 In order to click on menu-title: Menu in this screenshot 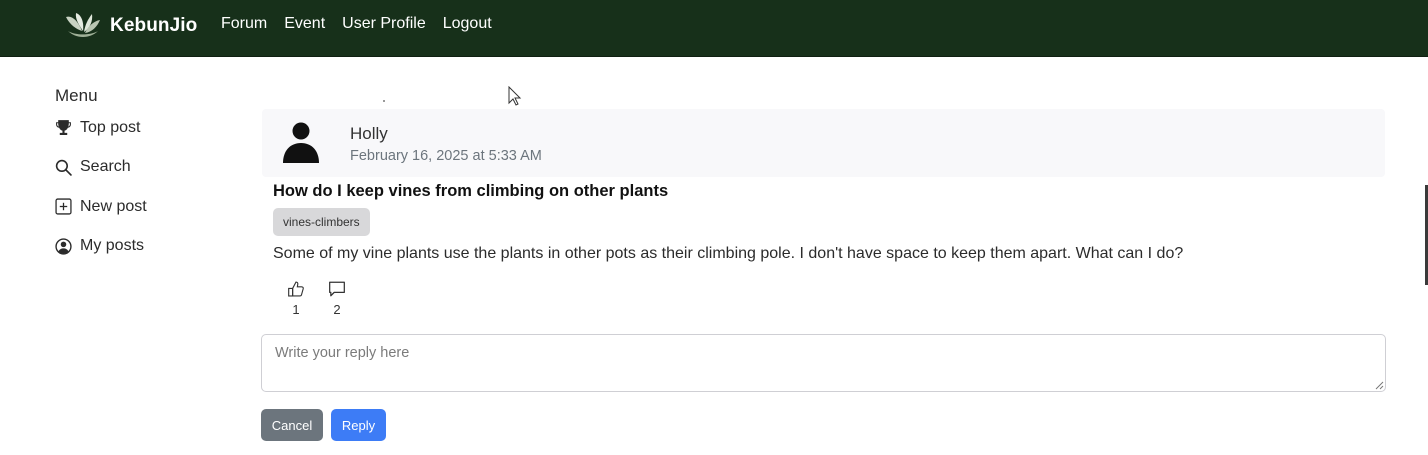, I will do `click(76, 95)`.